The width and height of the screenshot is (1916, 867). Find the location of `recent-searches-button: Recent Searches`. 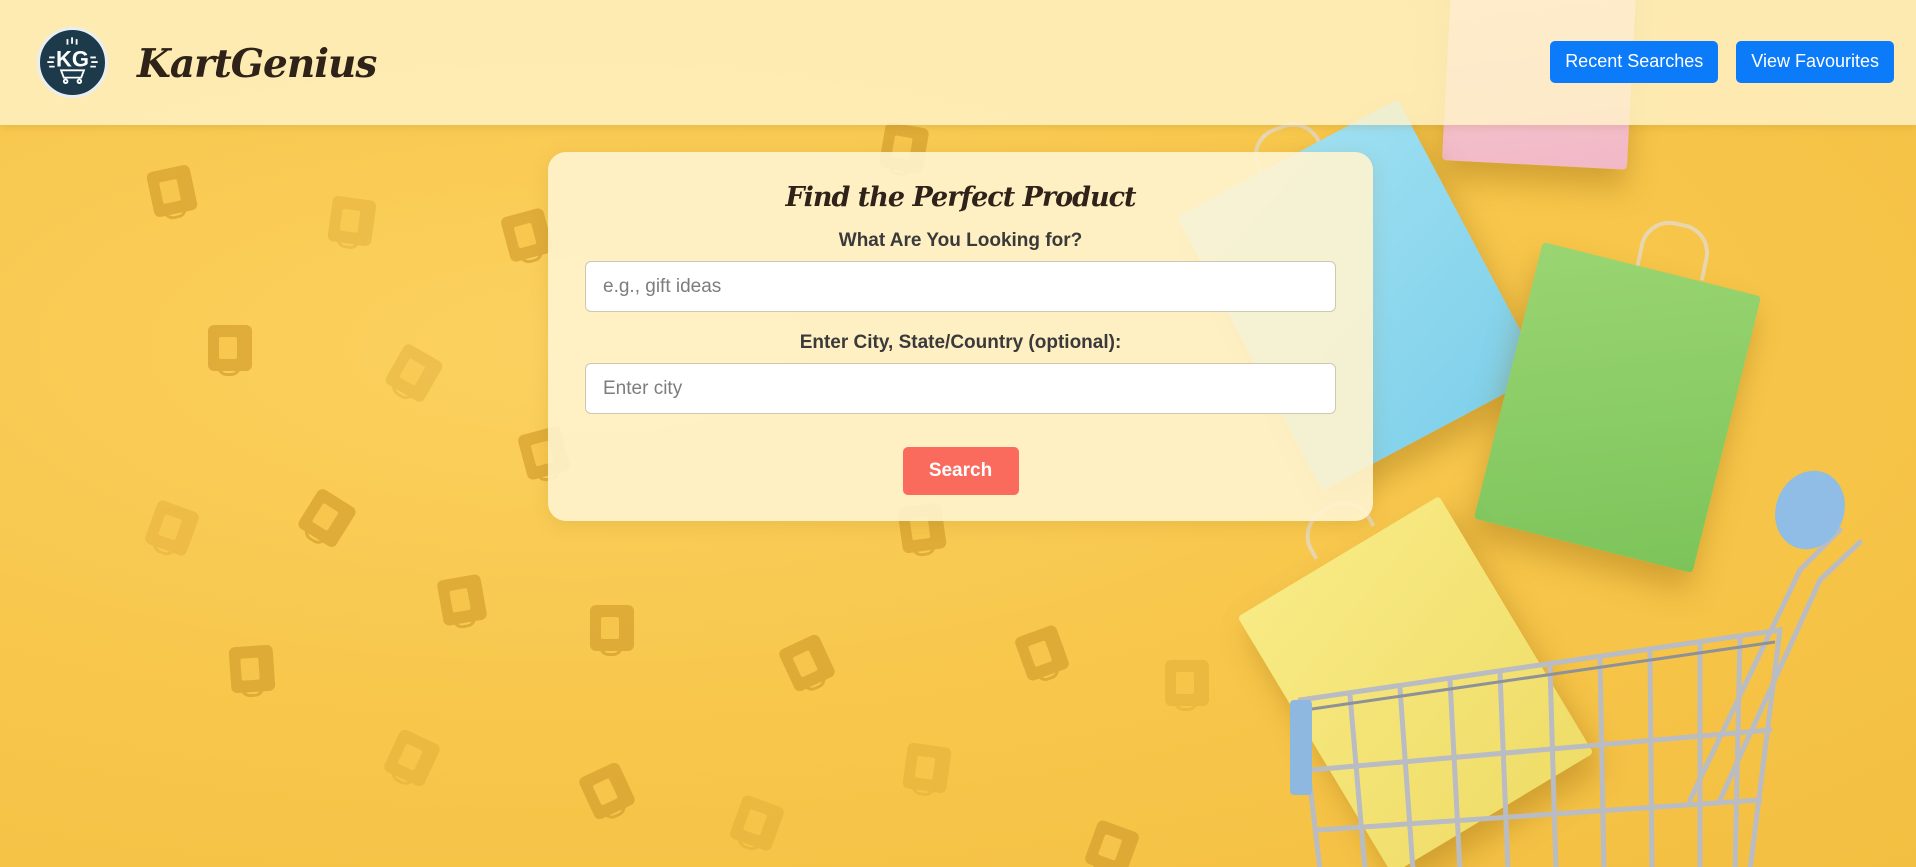

recent-searches-button: Recent Searches is located at coordinates (1634, 61).